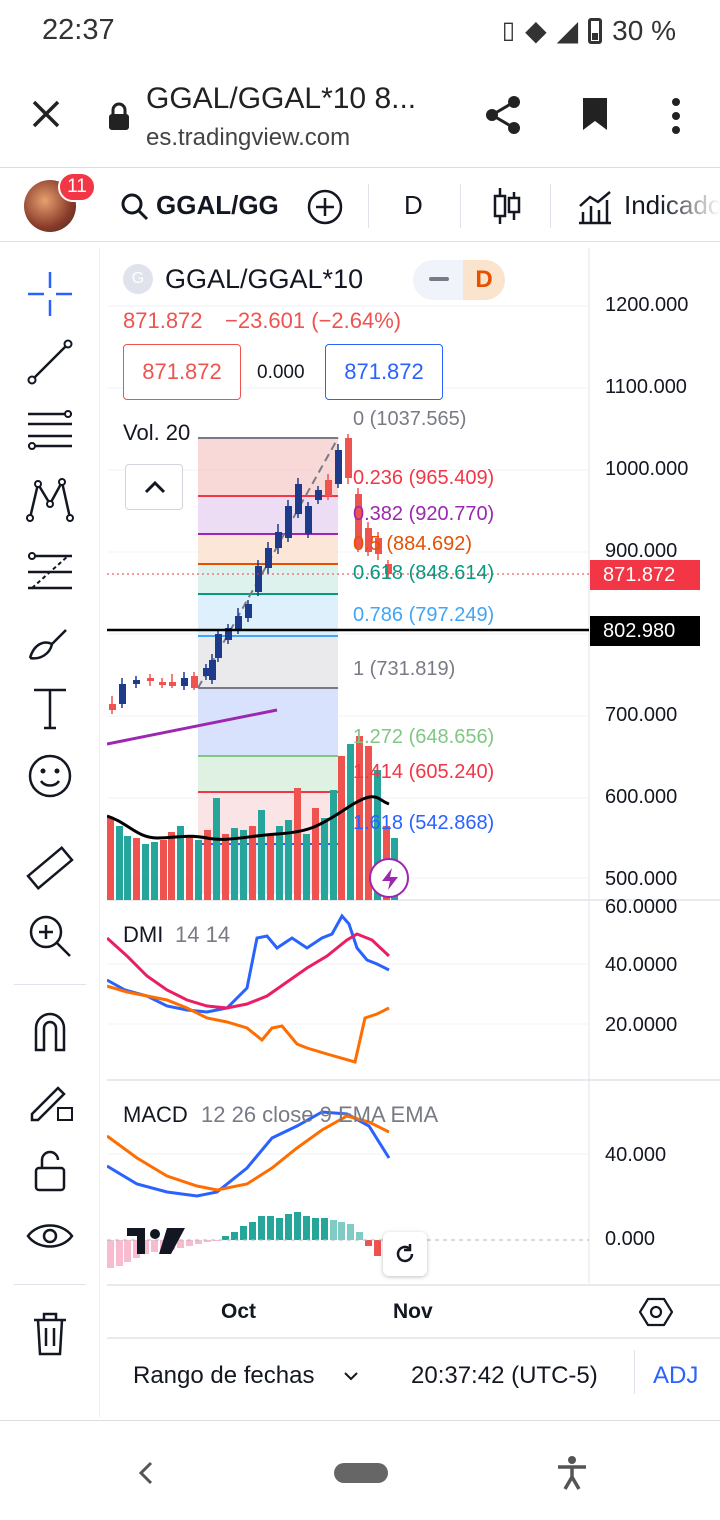 This screenshot has height=1520, width=720. Describe the element at coordinates (248, 138) in the screenshot. I see `page-domain: es.tradingview.com` at that location.